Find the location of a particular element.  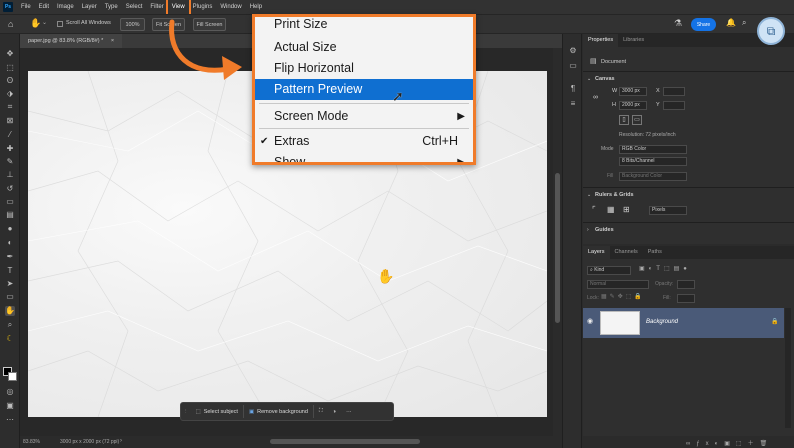

pen-tool-icon: ✒ is located at coordinates (10, 257).